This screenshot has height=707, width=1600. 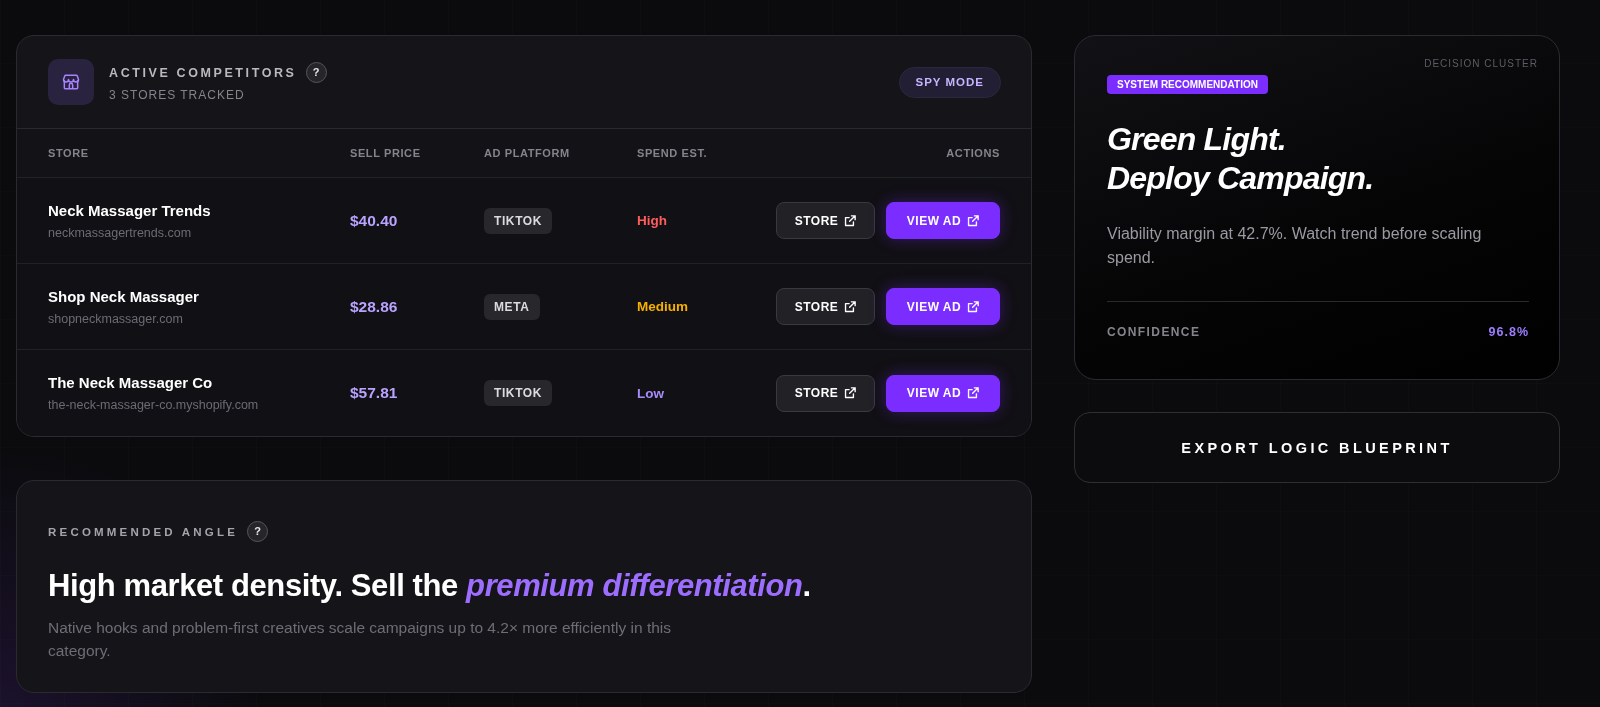 What do you see at coordinates (71, 82) in the screenshot?
I see `storefront-icon` at bounding box center [71, 82].